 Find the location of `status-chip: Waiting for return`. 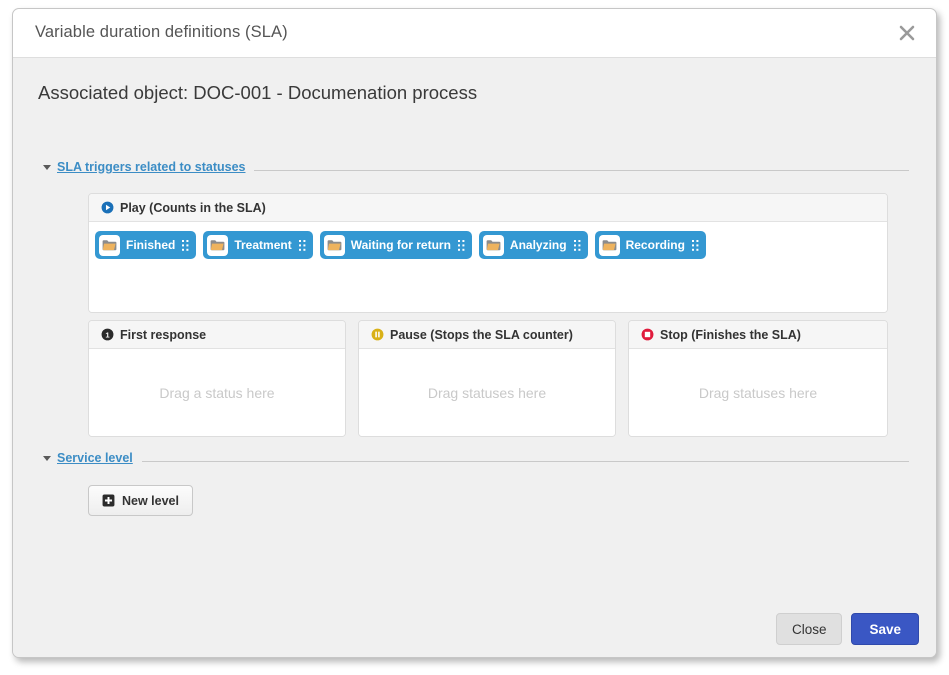

status-chip: Waiting for return is located at coordinates (395, 245).